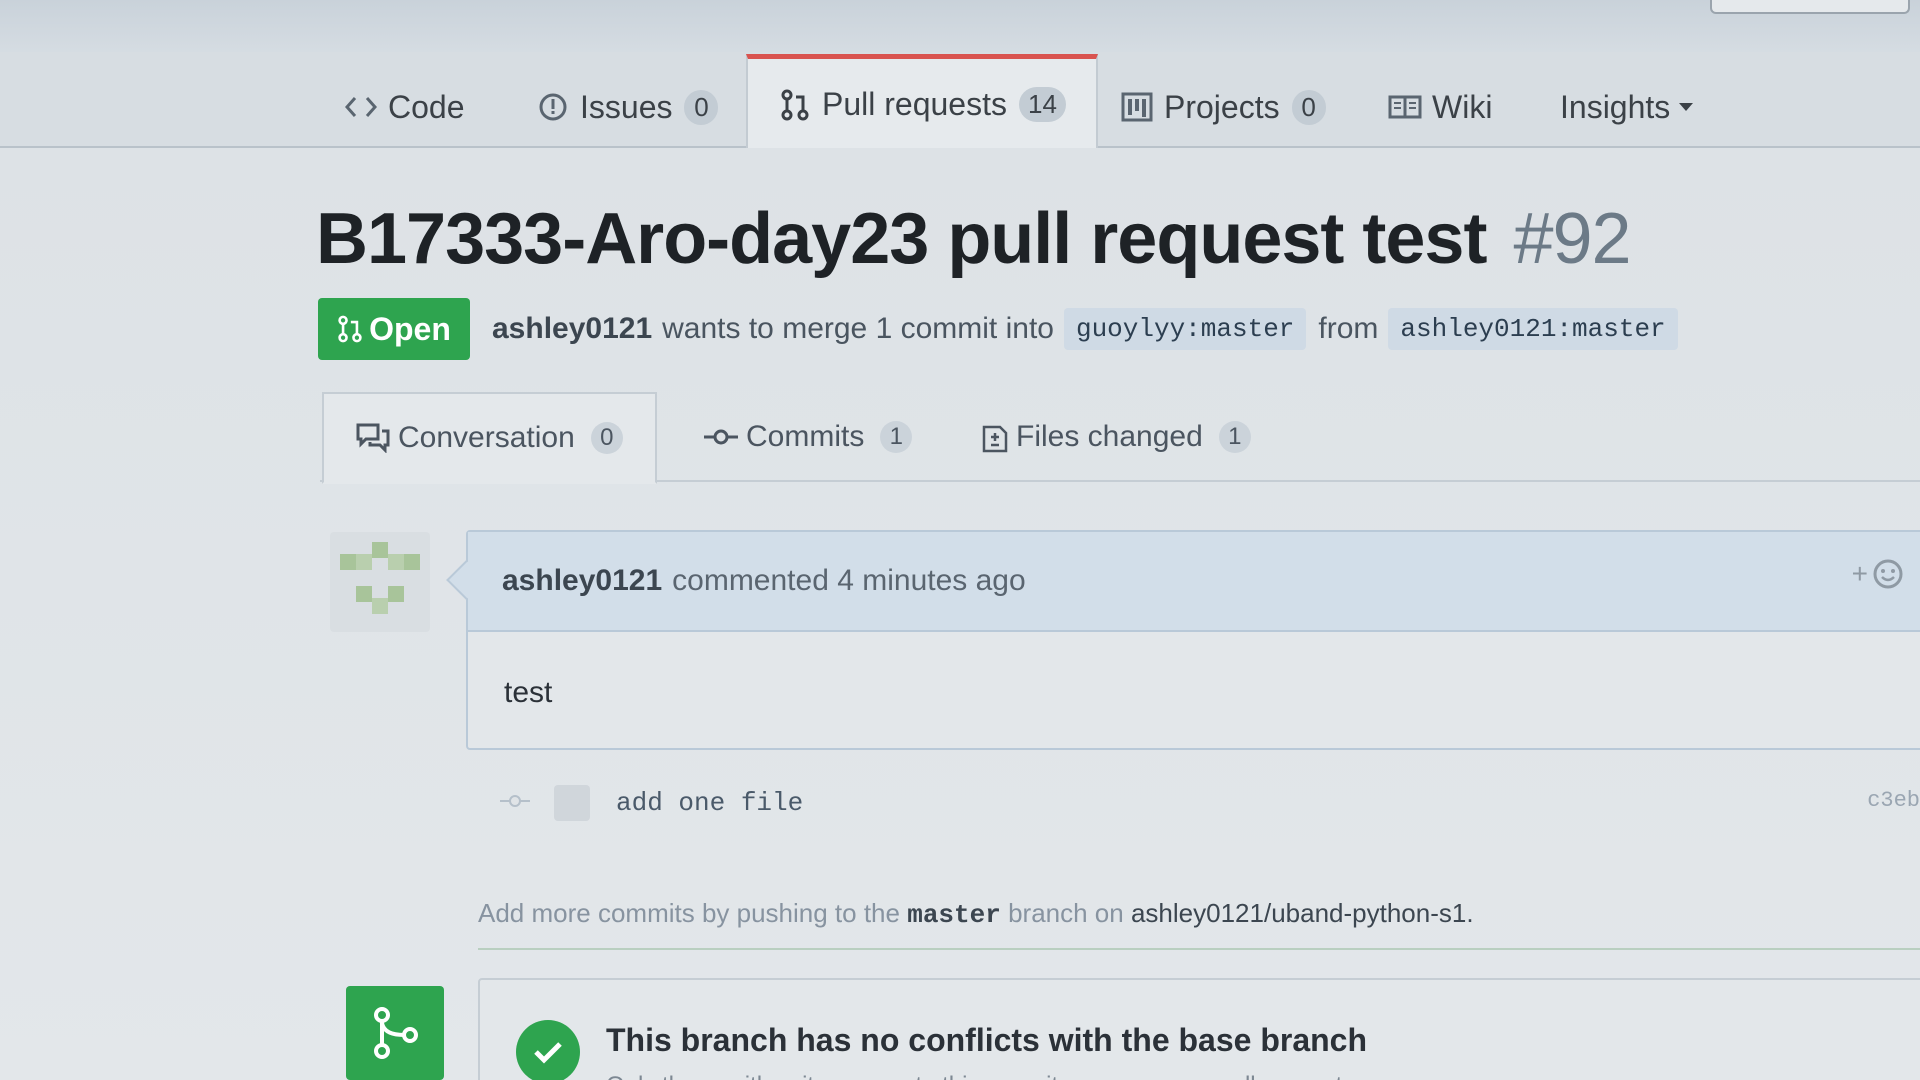 Image resolution: width=1920 pixels, height=1080 pixels. Describe the element at coordinates (528, 692) in the screenshot. I see `comment-body: test` at that location.